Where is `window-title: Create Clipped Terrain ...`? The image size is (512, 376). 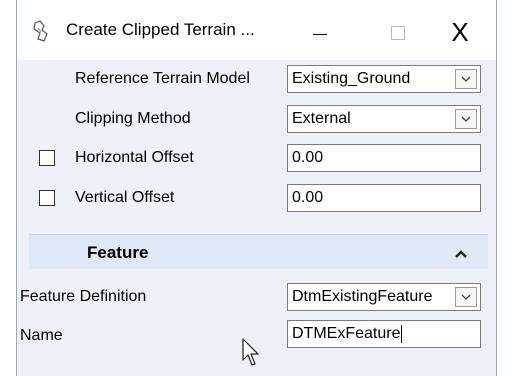 window-title: Create Clipped Terrain ... is located at coordinates (160, 29).